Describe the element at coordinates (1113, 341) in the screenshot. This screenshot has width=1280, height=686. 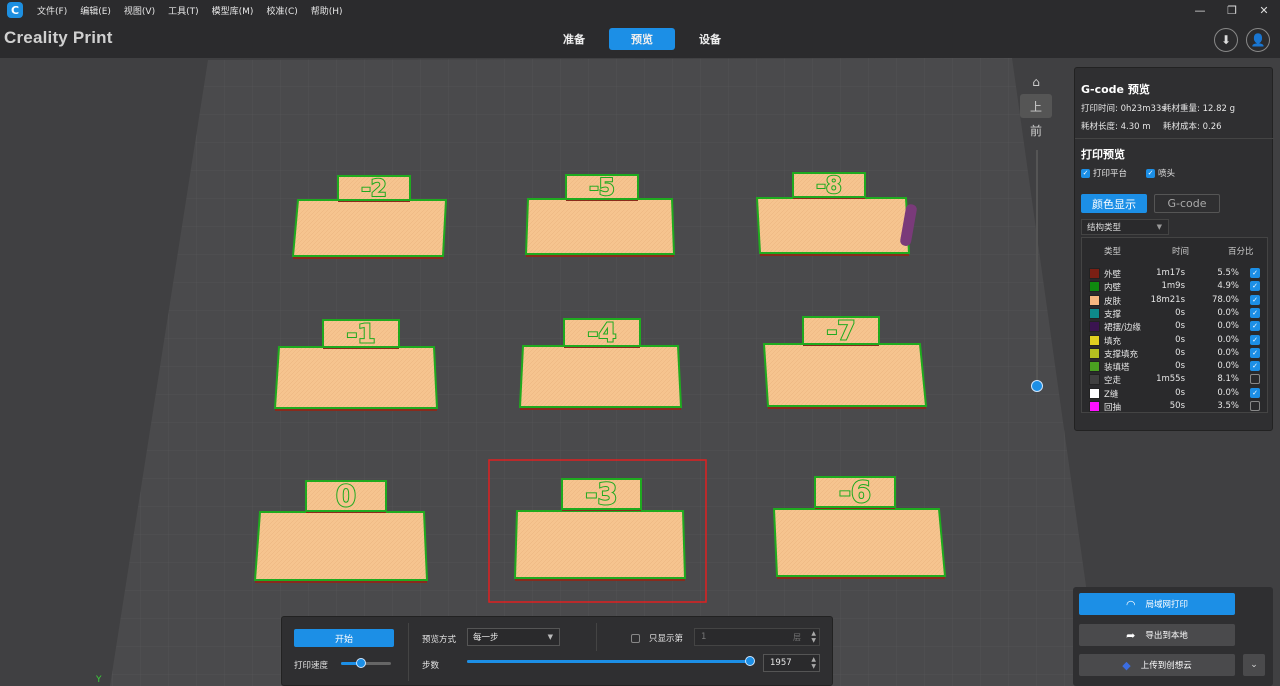
I see `legend-name: 填充` at that location.